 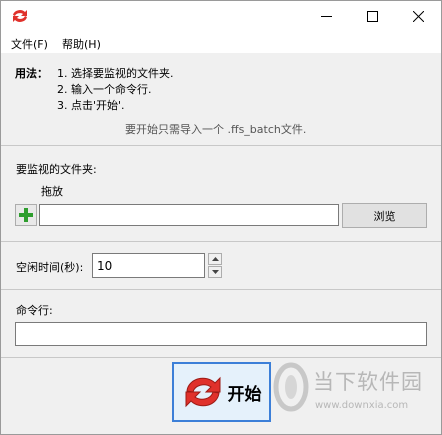 I want to click on start-button: 开始, so click(x=221, y=392).